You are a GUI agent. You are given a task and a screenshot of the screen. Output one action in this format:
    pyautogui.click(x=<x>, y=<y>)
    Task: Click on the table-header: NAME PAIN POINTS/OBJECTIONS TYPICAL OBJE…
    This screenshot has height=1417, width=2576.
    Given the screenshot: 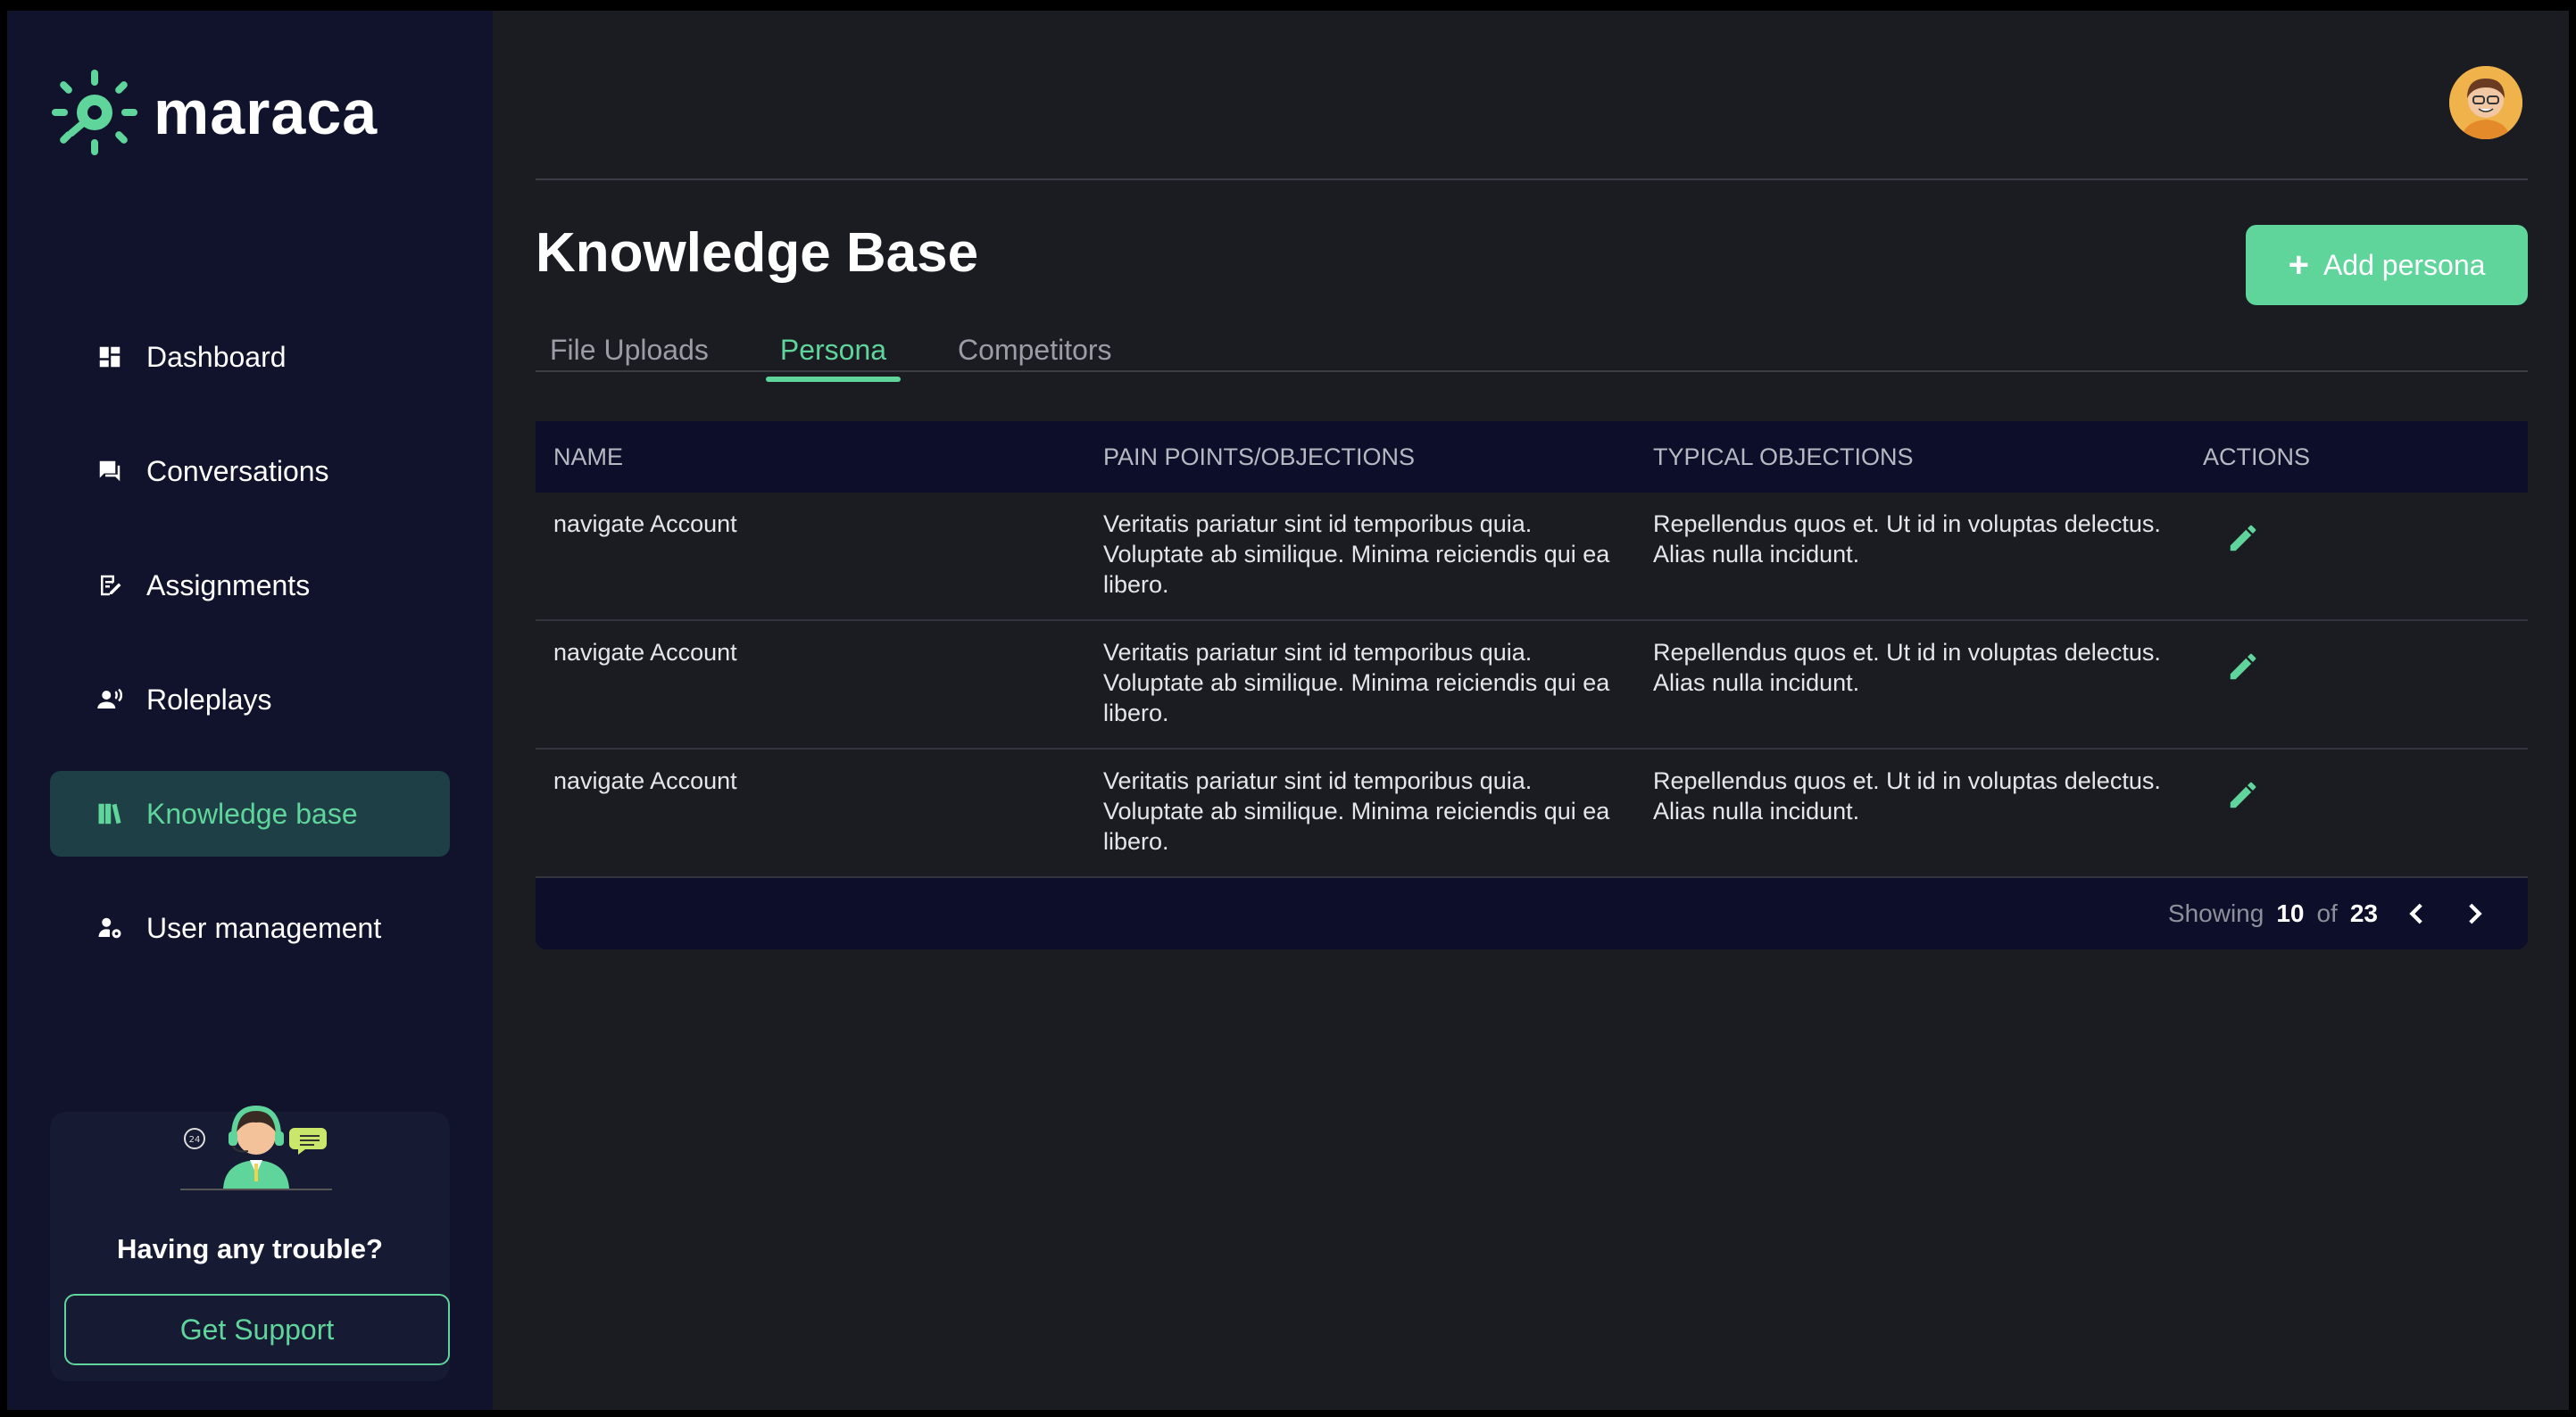 What is the action you would take?
    pyautogui.click(x=1532, y=457)
    